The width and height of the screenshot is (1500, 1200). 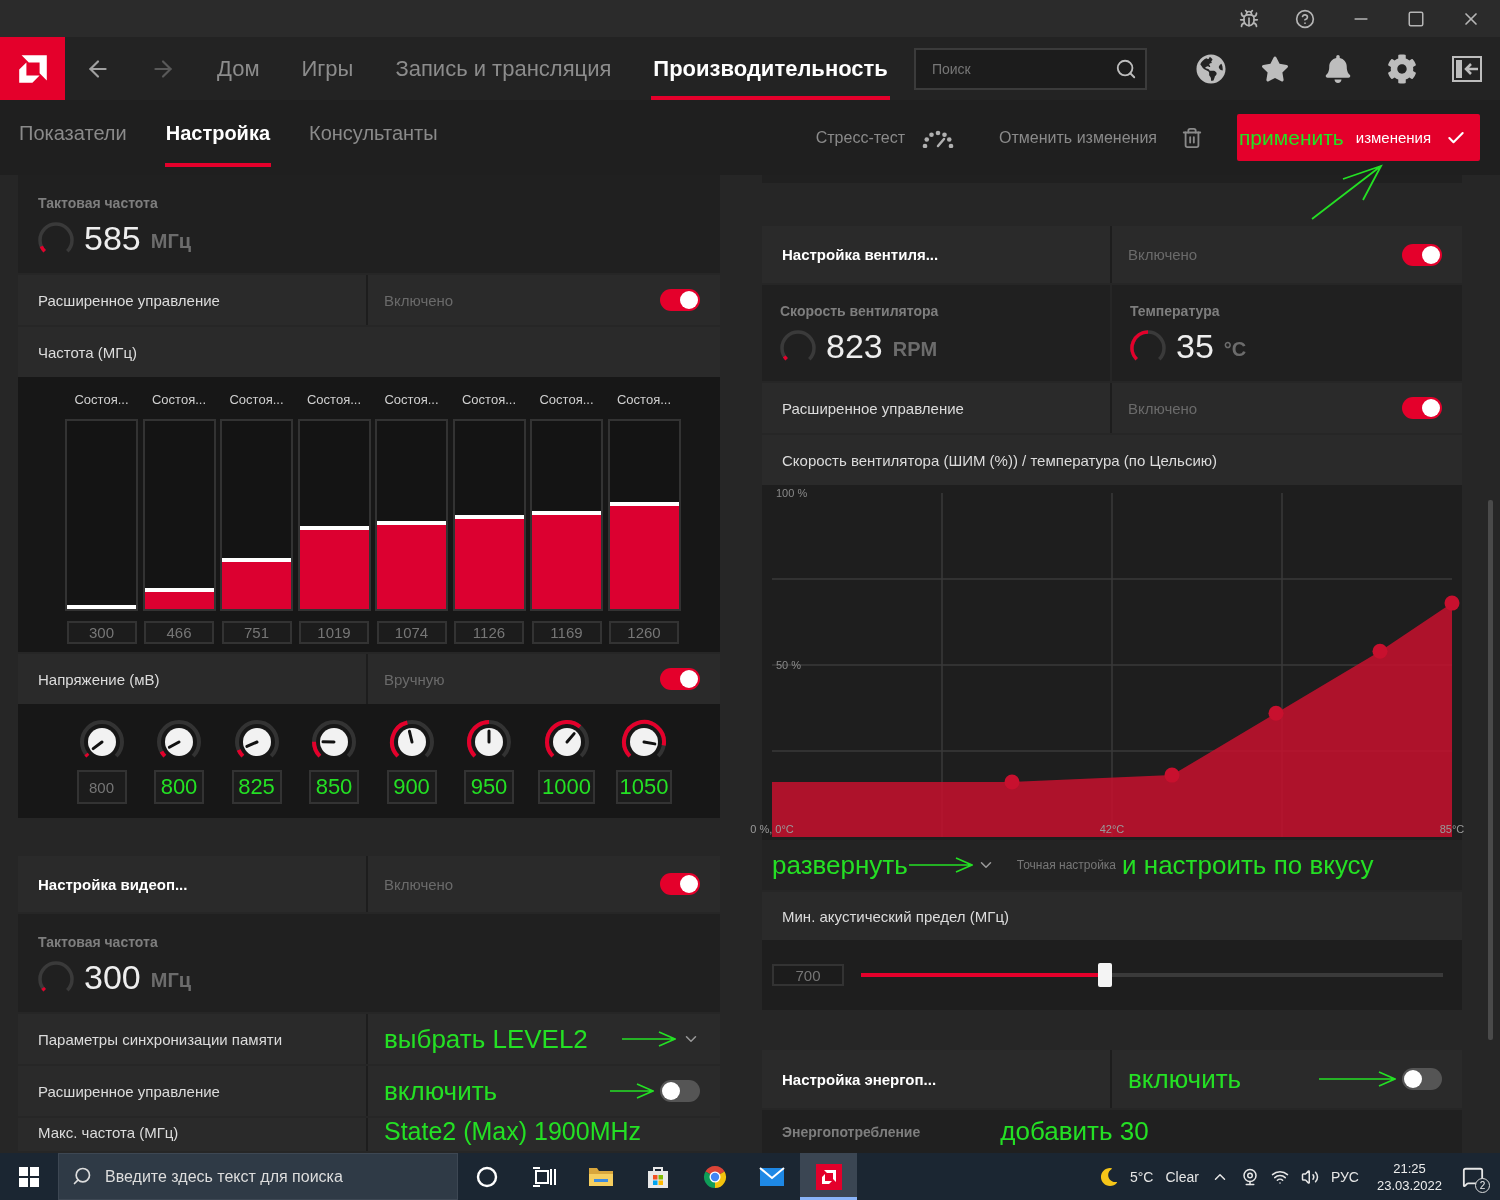 I want to click on axis-label: 42°C, so click(x=1112, y=829).